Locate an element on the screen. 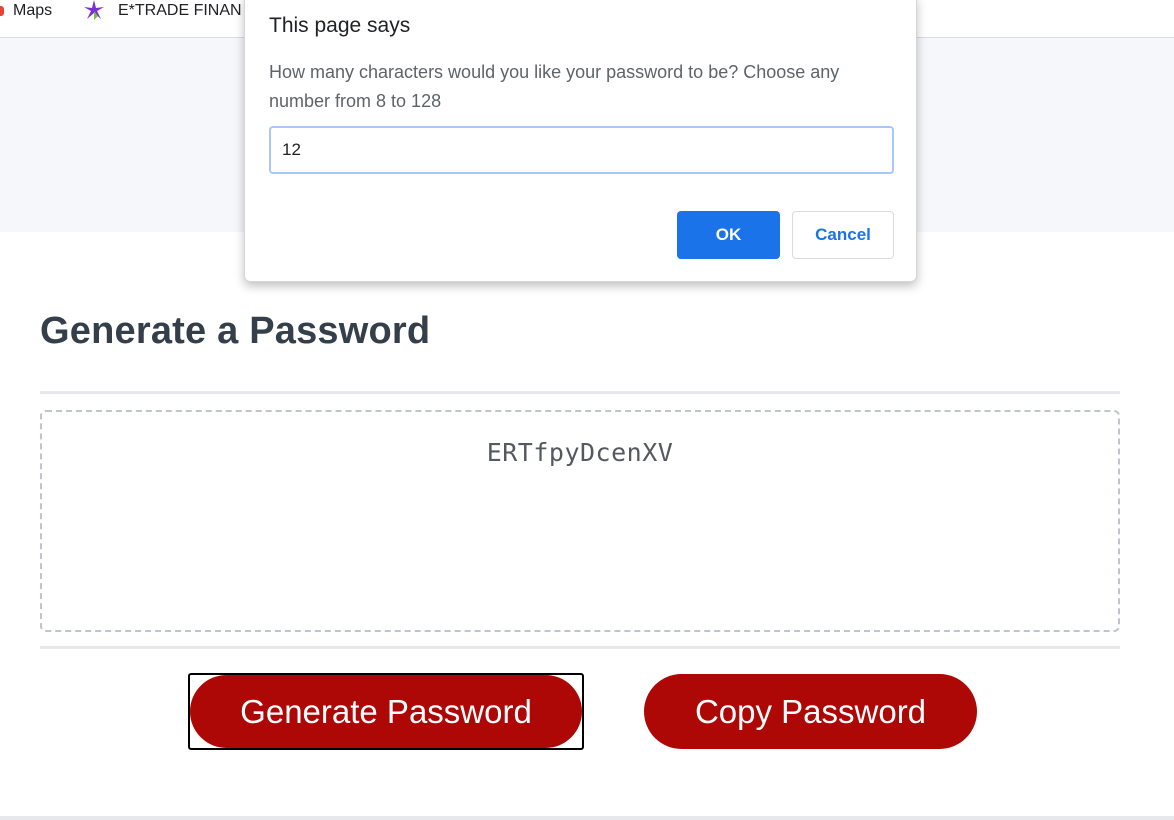 The image size is (1174, 820). bookmark-etrade: E*TRADE FINAN is located at coordinates (162, 11).